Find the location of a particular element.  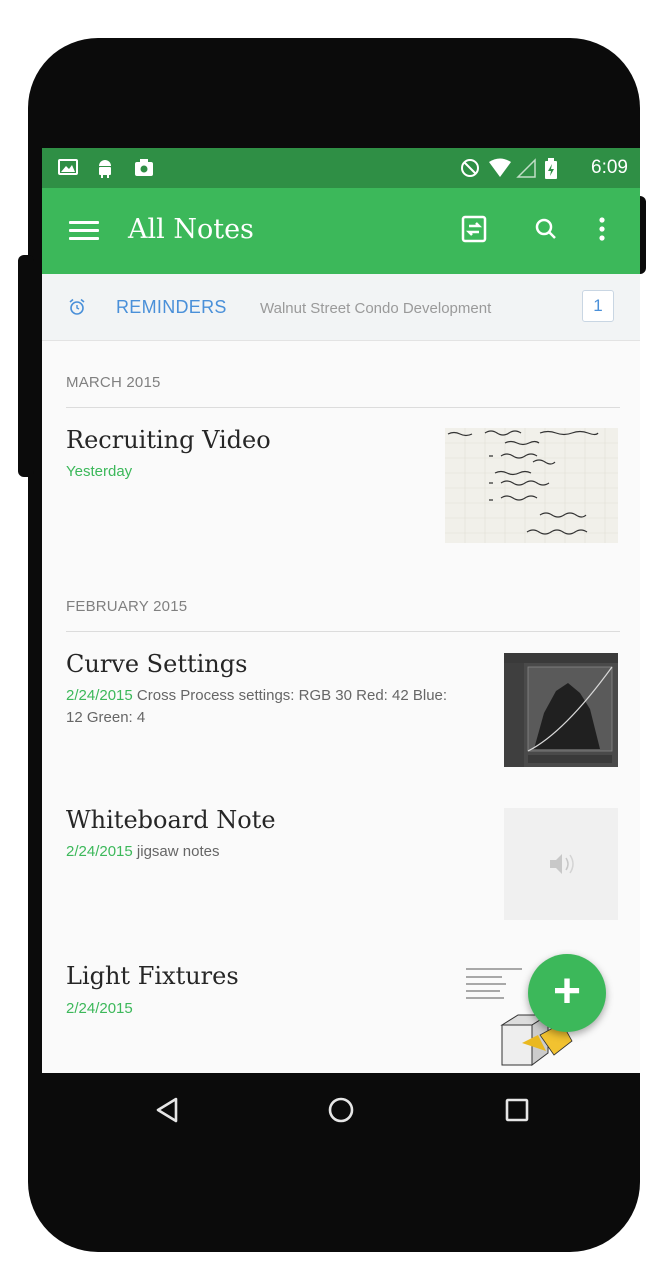

home-icon is located at coordinates (341, 1110).